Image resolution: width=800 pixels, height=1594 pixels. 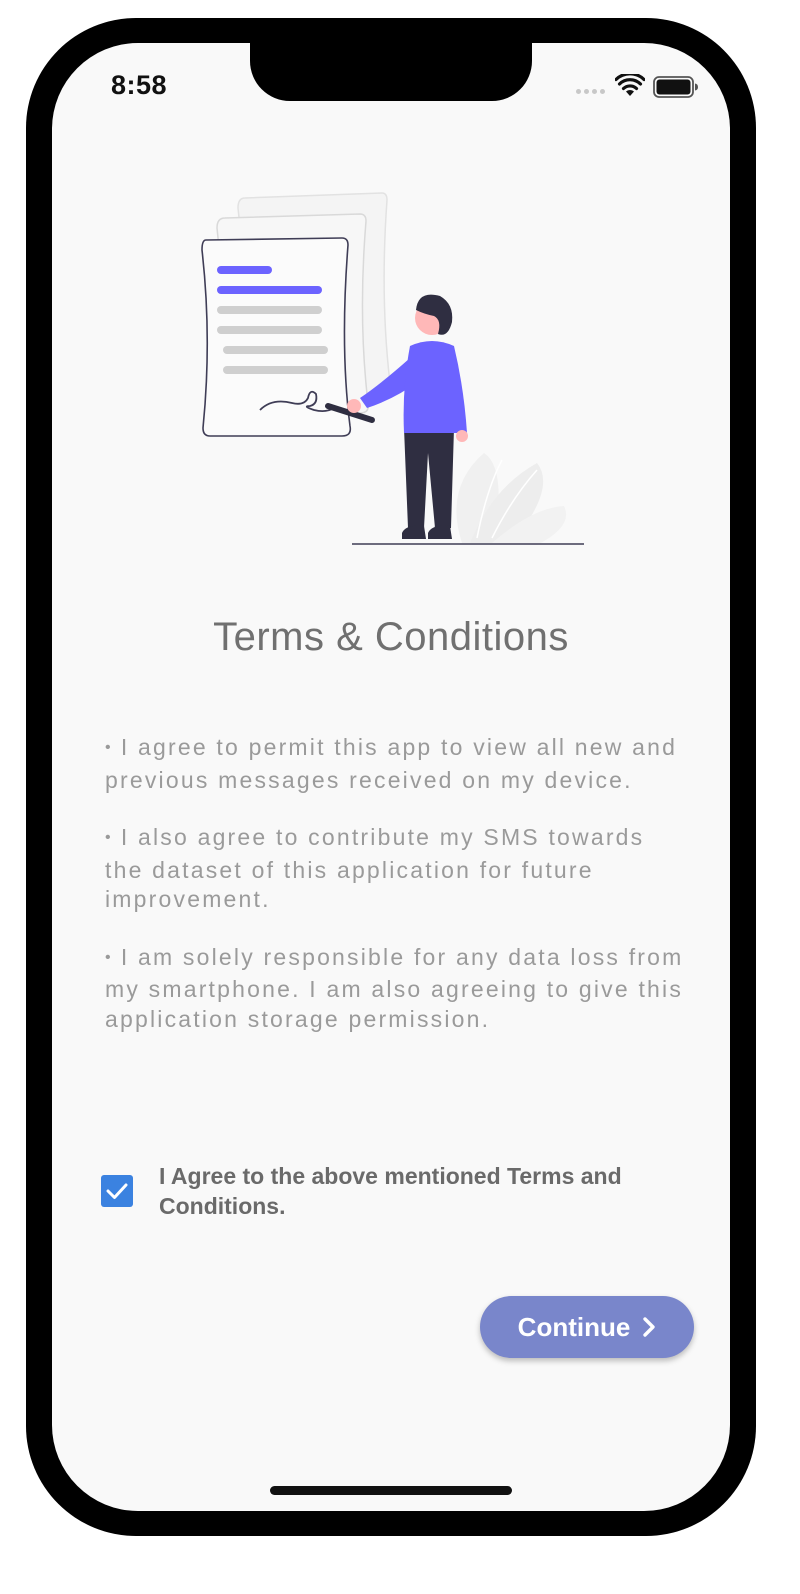 What do you see at coordinates (392, 368) in the screenshot?
I see `signing-document-illustration` at bounding box center [392, 368].